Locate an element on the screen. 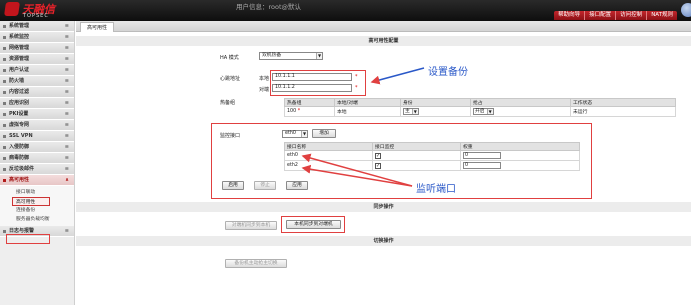 This screenshot has height=305, width=691. sidebar-item-label: 内容过滤 is located at coordinates (19, 92).